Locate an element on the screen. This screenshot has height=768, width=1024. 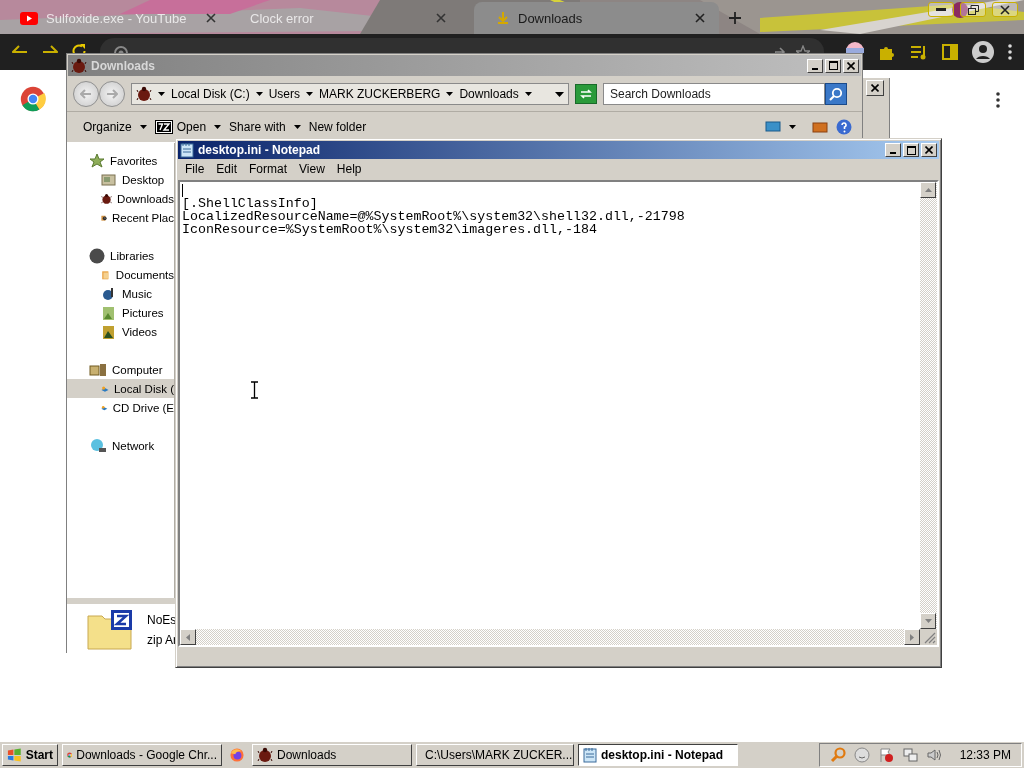
reload-icon is located at coordinates (79, 48).